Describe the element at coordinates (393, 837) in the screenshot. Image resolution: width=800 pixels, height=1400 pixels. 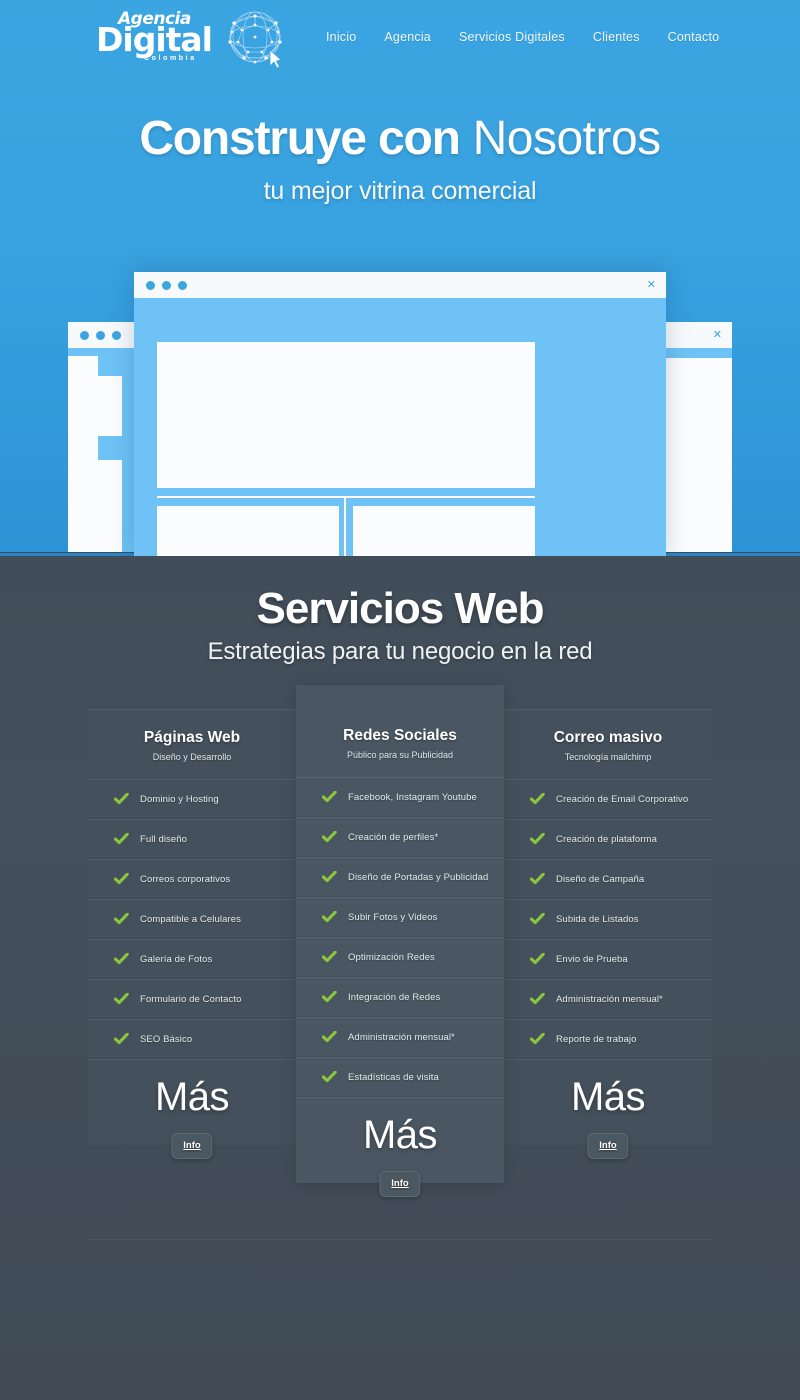
I see `feature-label: Creación de perfiles*` at that location.